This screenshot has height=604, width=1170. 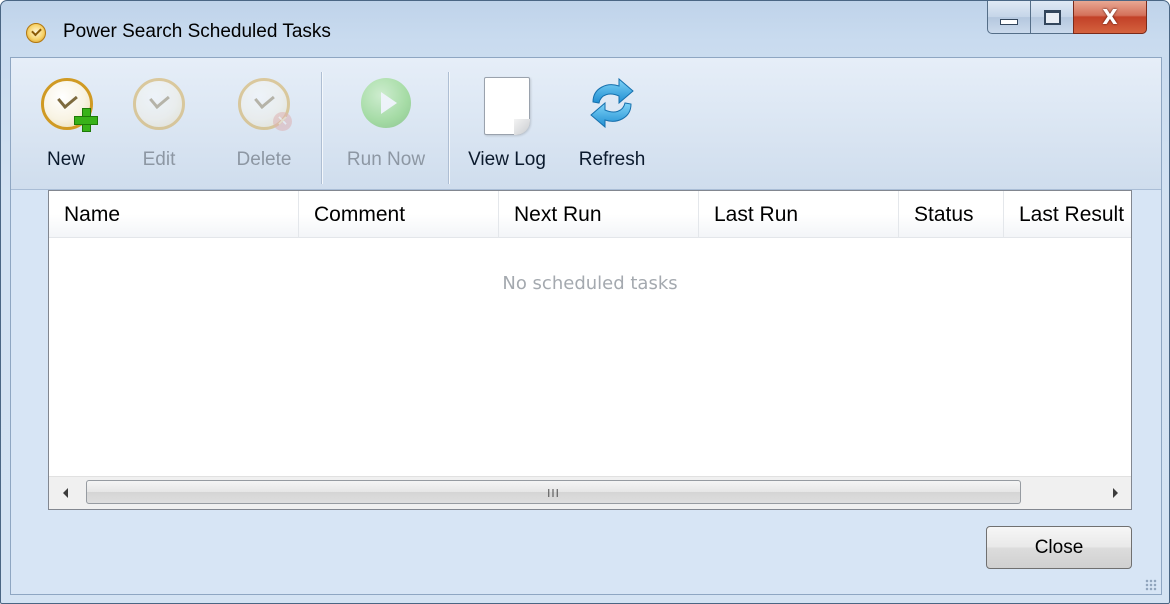 I want to click on horizontal-scrollbar: III, so click(x=590, y=492).